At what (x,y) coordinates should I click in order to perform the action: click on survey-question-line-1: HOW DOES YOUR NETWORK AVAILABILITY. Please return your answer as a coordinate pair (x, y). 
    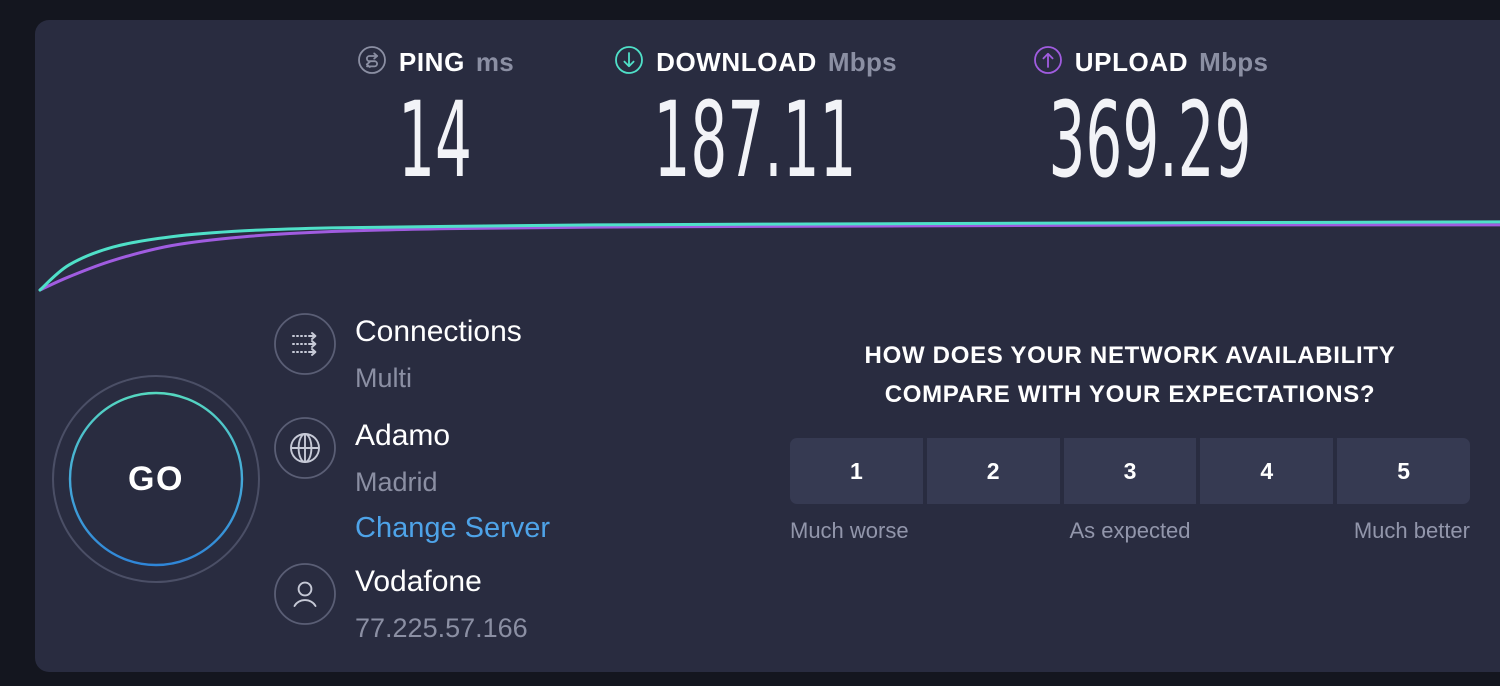
    Looking at the image, I should click on (1130, 355).